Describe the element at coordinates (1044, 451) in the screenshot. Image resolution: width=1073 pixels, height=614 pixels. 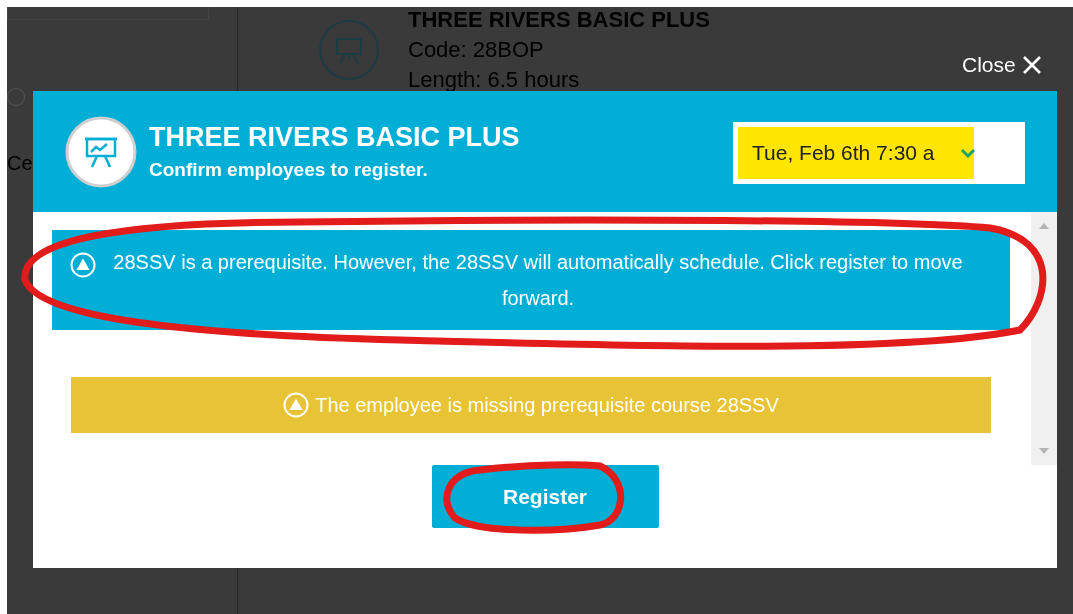
I see `scroll-down-icon` at that location.